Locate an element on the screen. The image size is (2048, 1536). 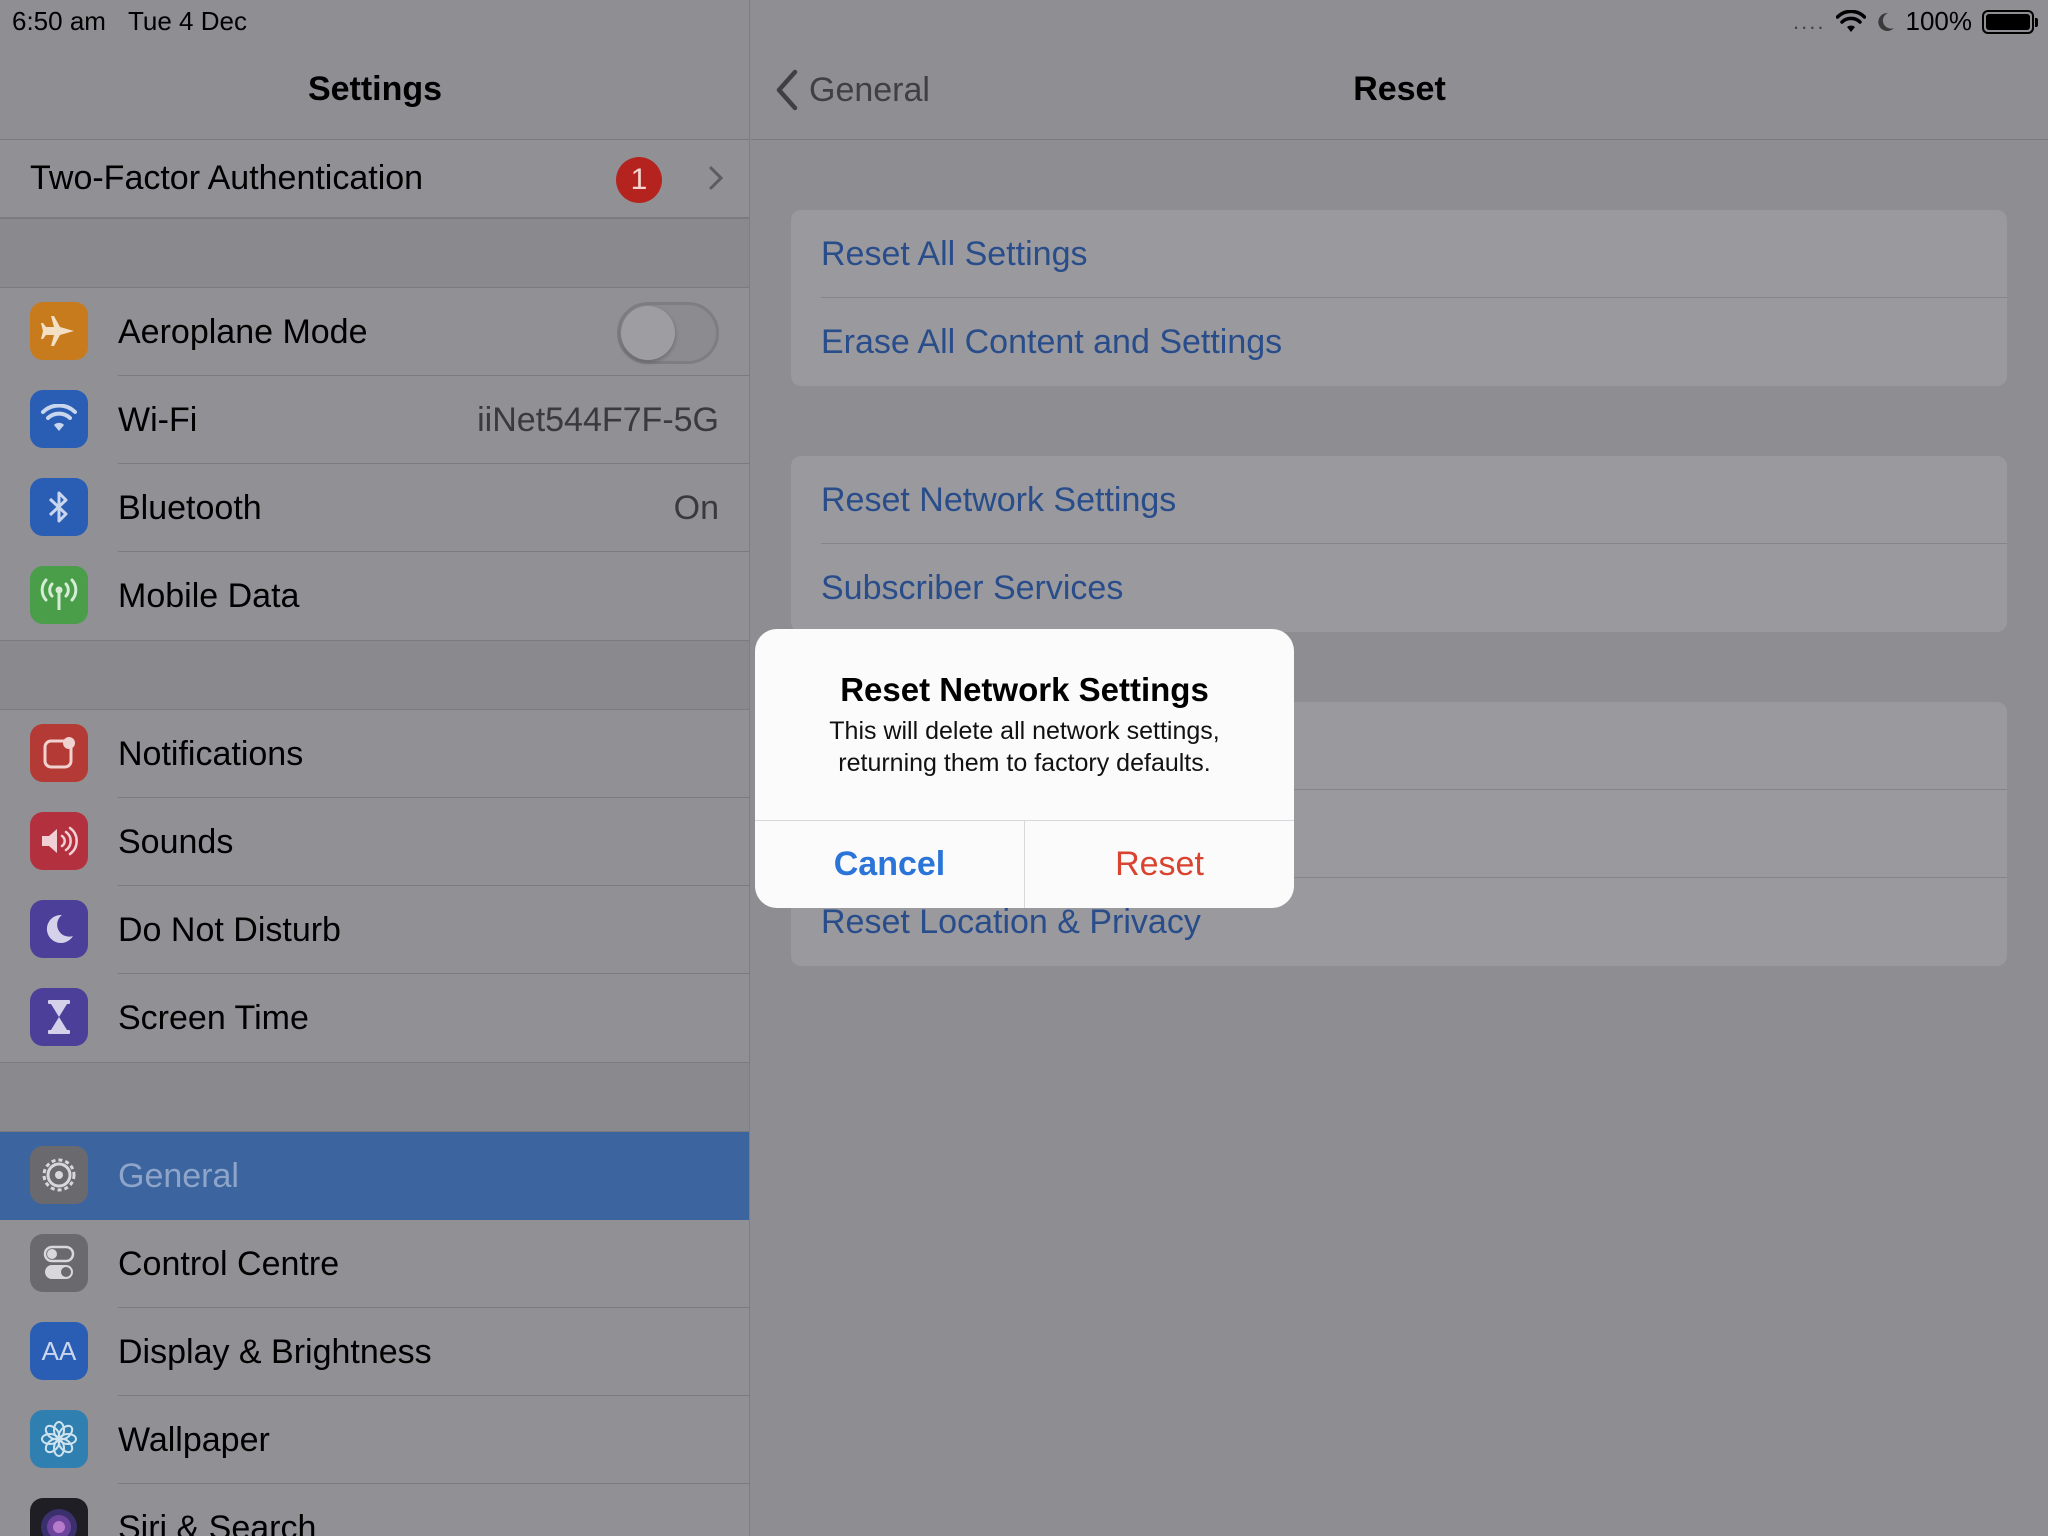
sidebar-item-sounds: Sounds is located at coordinates (374, 842).